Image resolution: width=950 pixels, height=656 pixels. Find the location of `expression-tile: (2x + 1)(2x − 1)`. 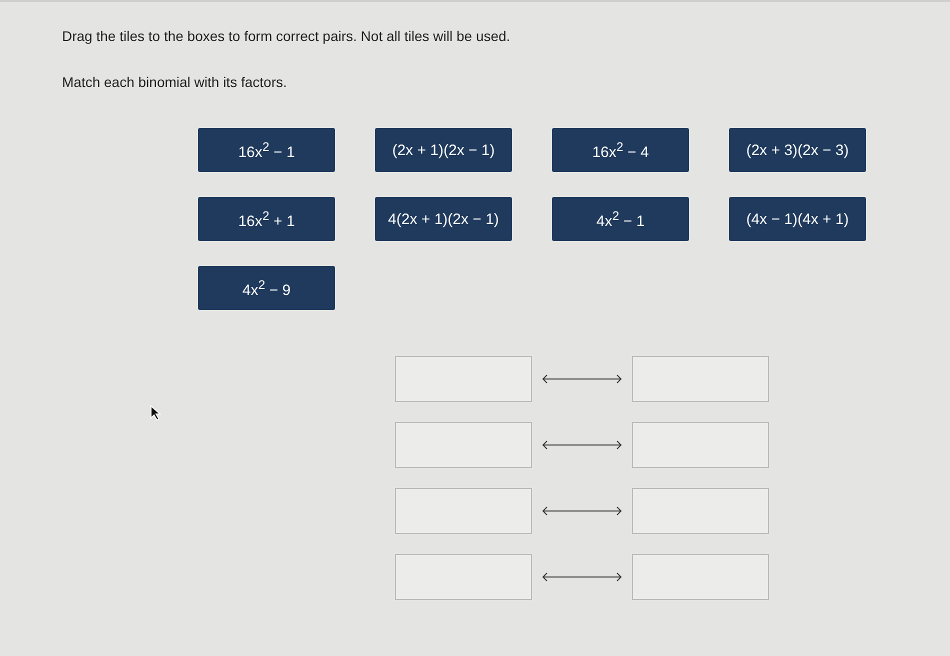

expression-tile: (2x + 1)(2x − 1) is located at coordinates (443, 150).